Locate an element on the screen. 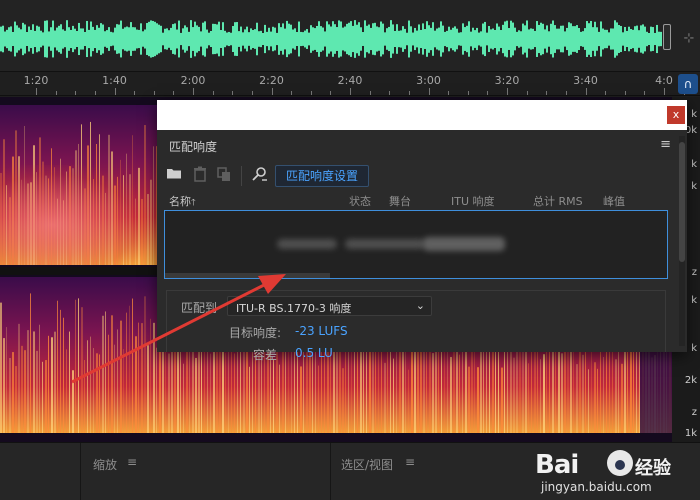  zoom-panel-menu-icon: ≡ is located at coordinates (132, 462).